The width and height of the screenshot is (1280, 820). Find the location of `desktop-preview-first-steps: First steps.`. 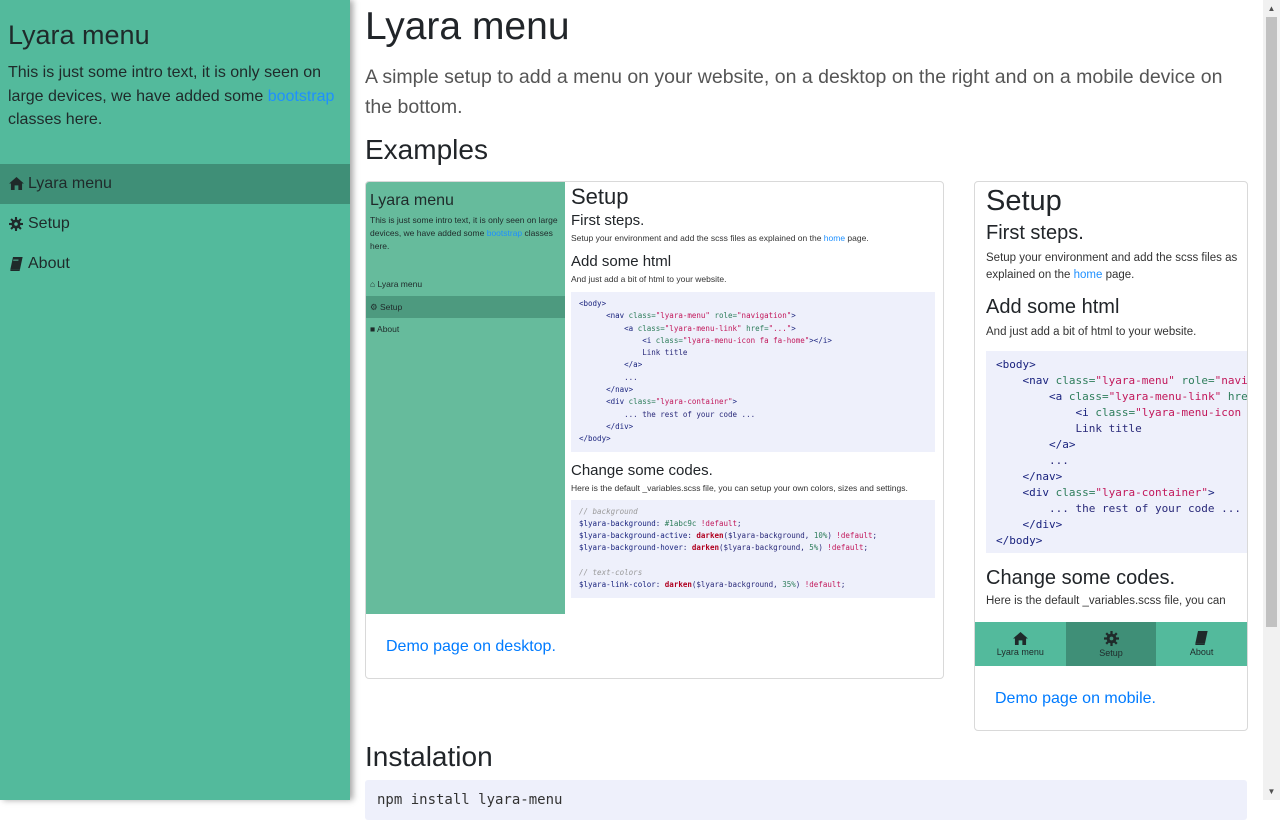

desktop-preview-first-steps: First steps. is located at coordinates (608, 220).